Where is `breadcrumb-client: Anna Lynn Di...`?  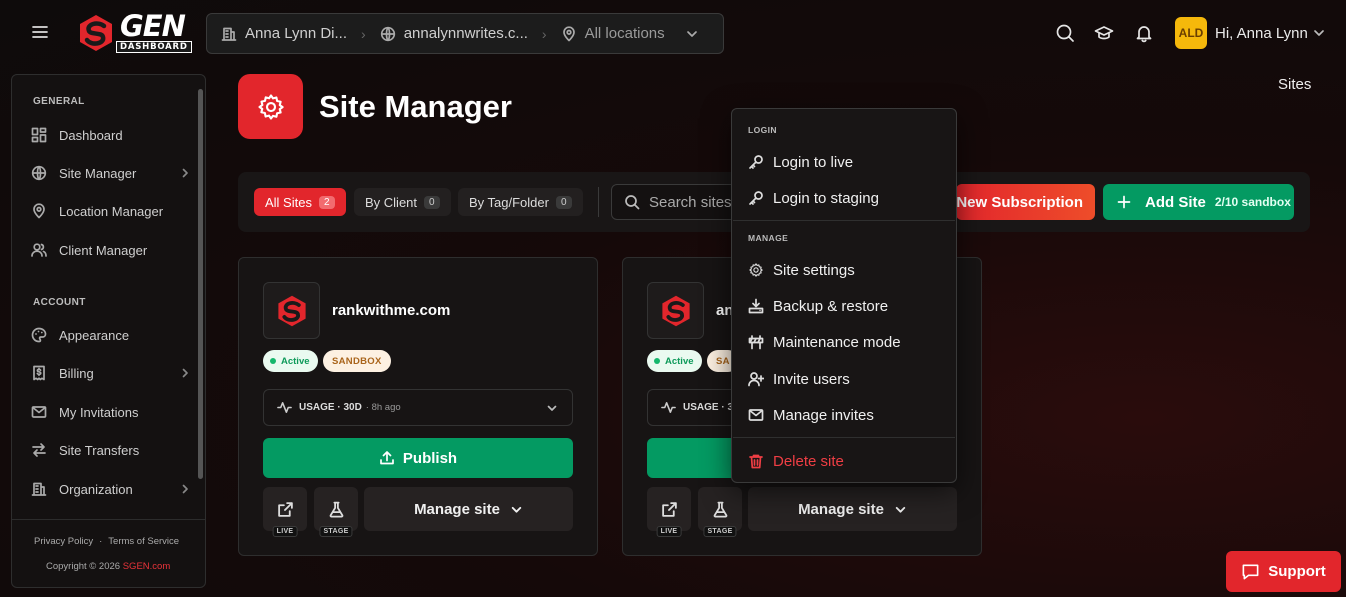
breadcrumb-client: Anna Lynn Di... is located at coordinates (284, 33).